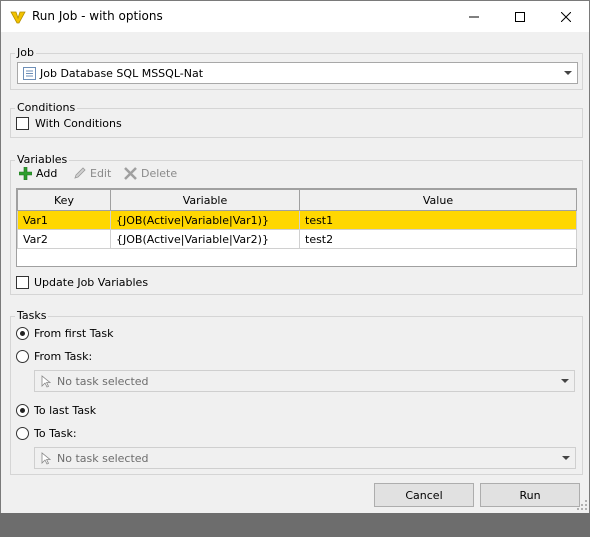 The image size is (590, 537). Describe the element at coordinates (304, 381) in the screenshot. I see `from-task-select: No task selected` at that location.